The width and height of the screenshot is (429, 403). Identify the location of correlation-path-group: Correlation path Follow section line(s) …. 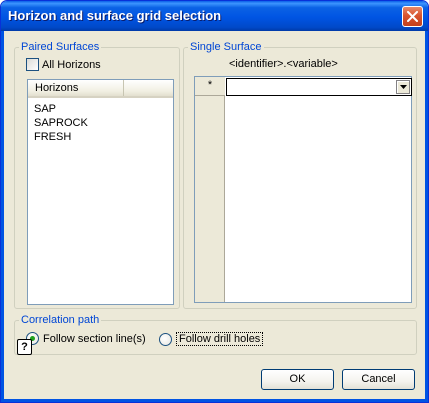
(215, 334).